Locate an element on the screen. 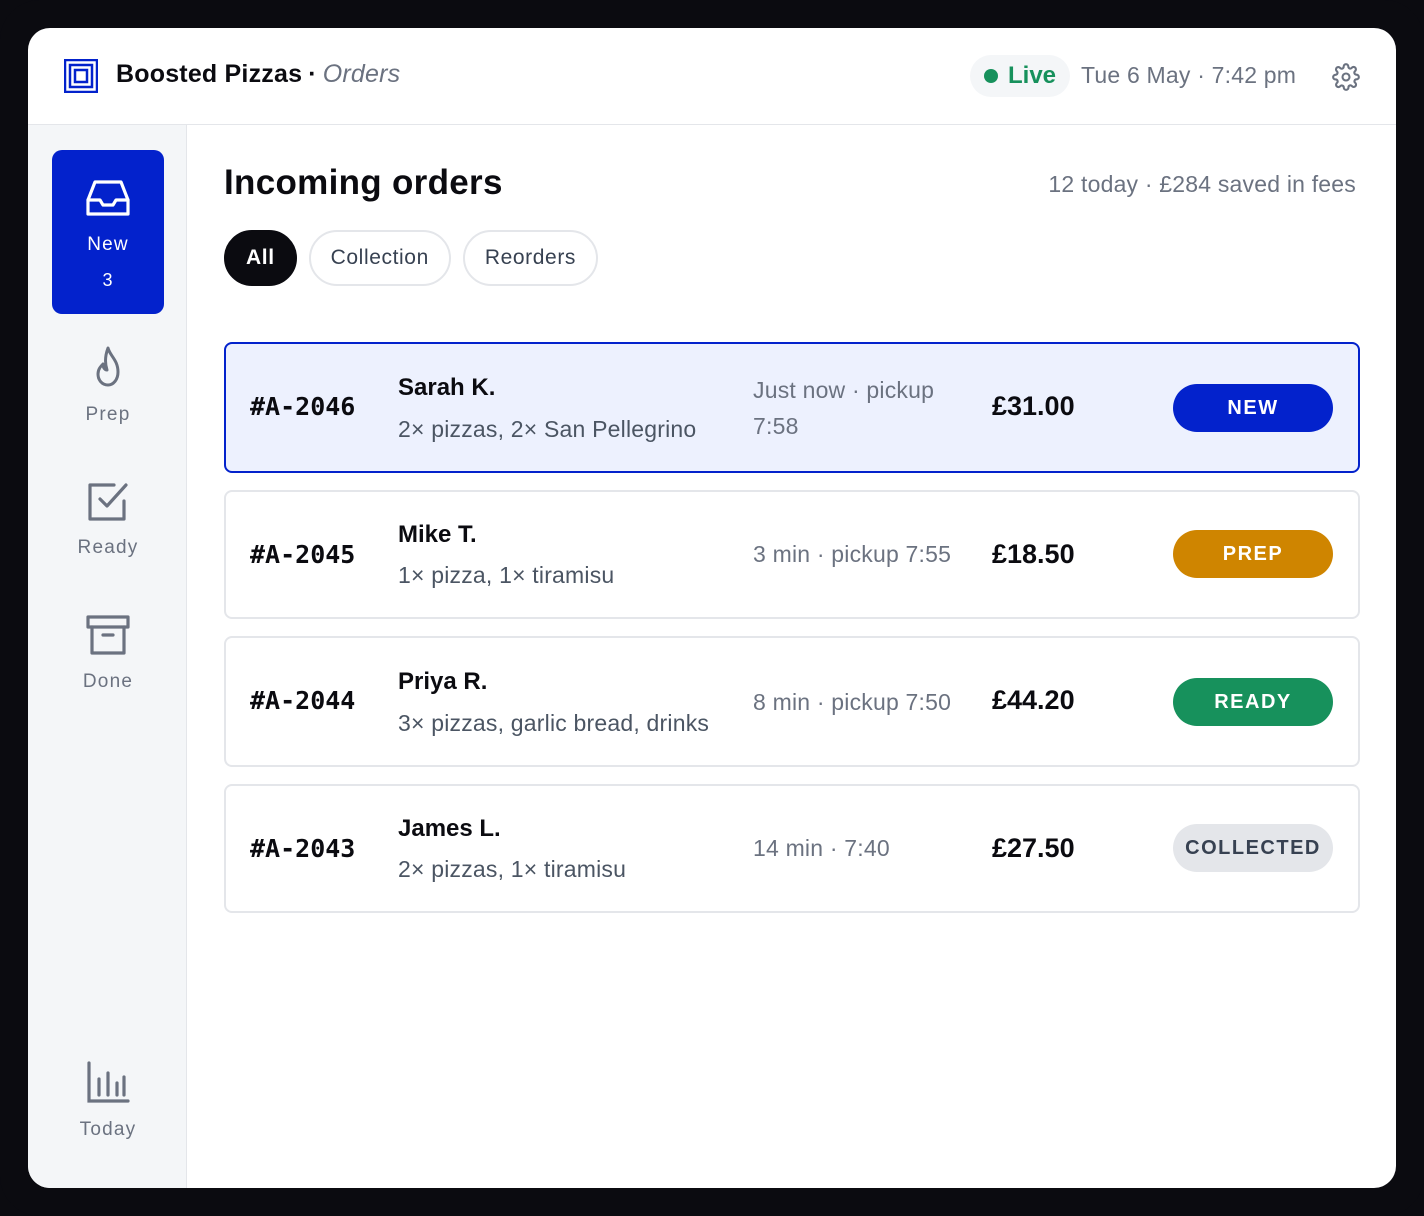 This screenshot has height=1216, width=1424. filter-chips: All Collection Reorders is located at coordinates (411, 258).